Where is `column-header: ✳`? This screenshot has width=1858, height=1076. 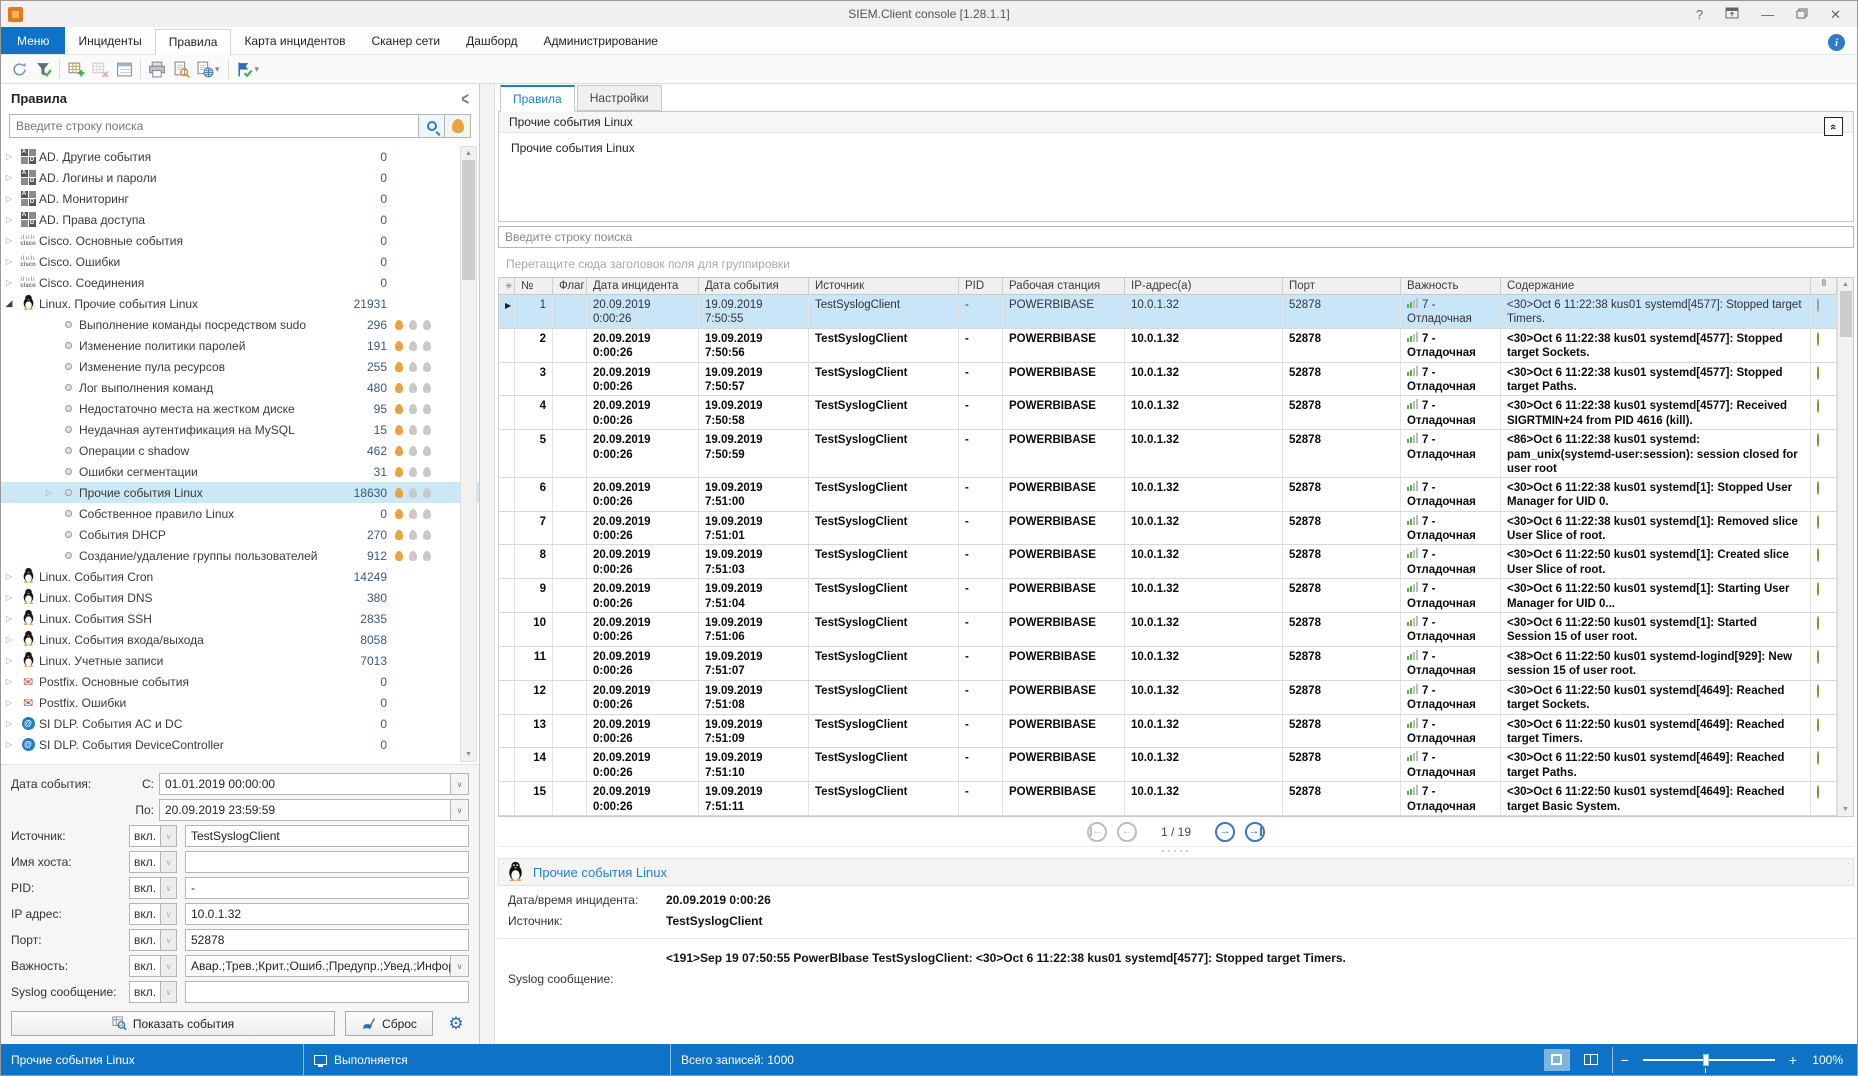 column-header: ✳ is located at coordinates (507, 286).